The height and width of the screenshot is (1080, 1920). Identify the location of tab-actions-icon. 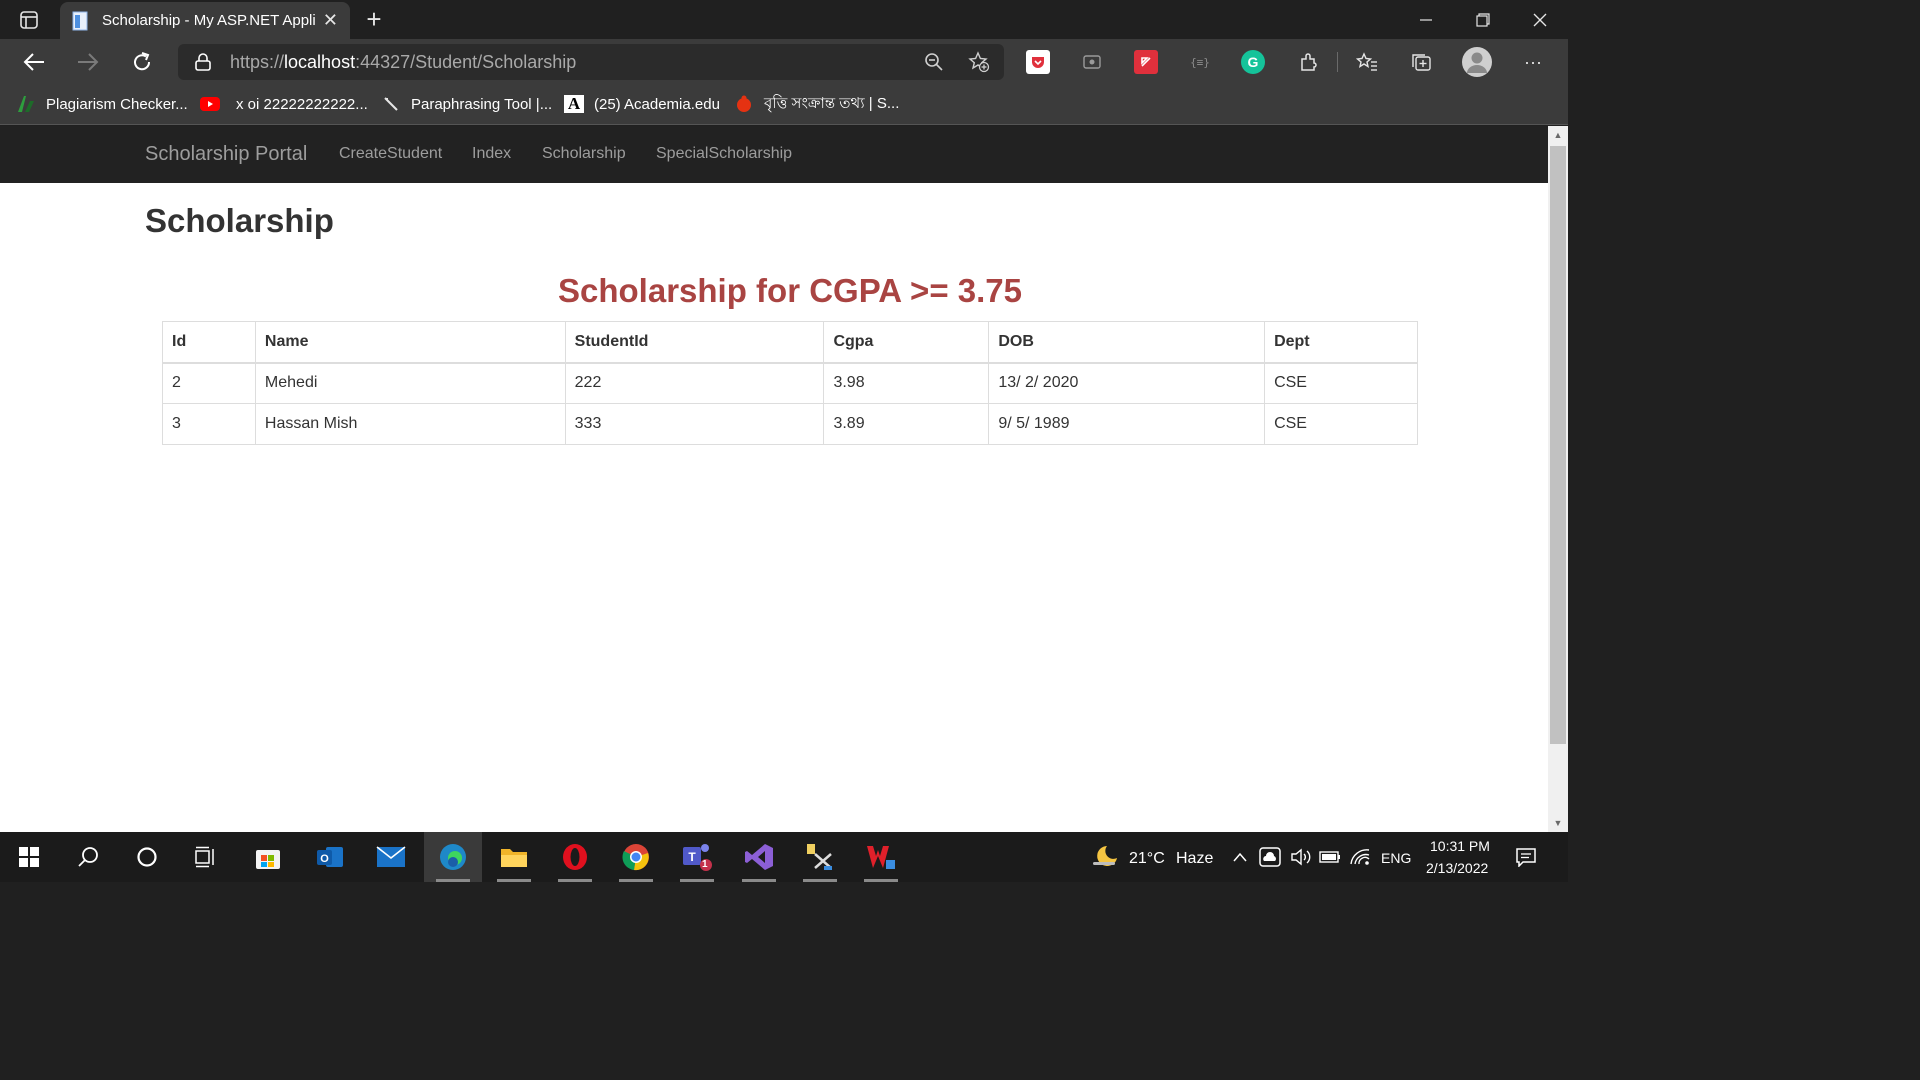
(29, 20).